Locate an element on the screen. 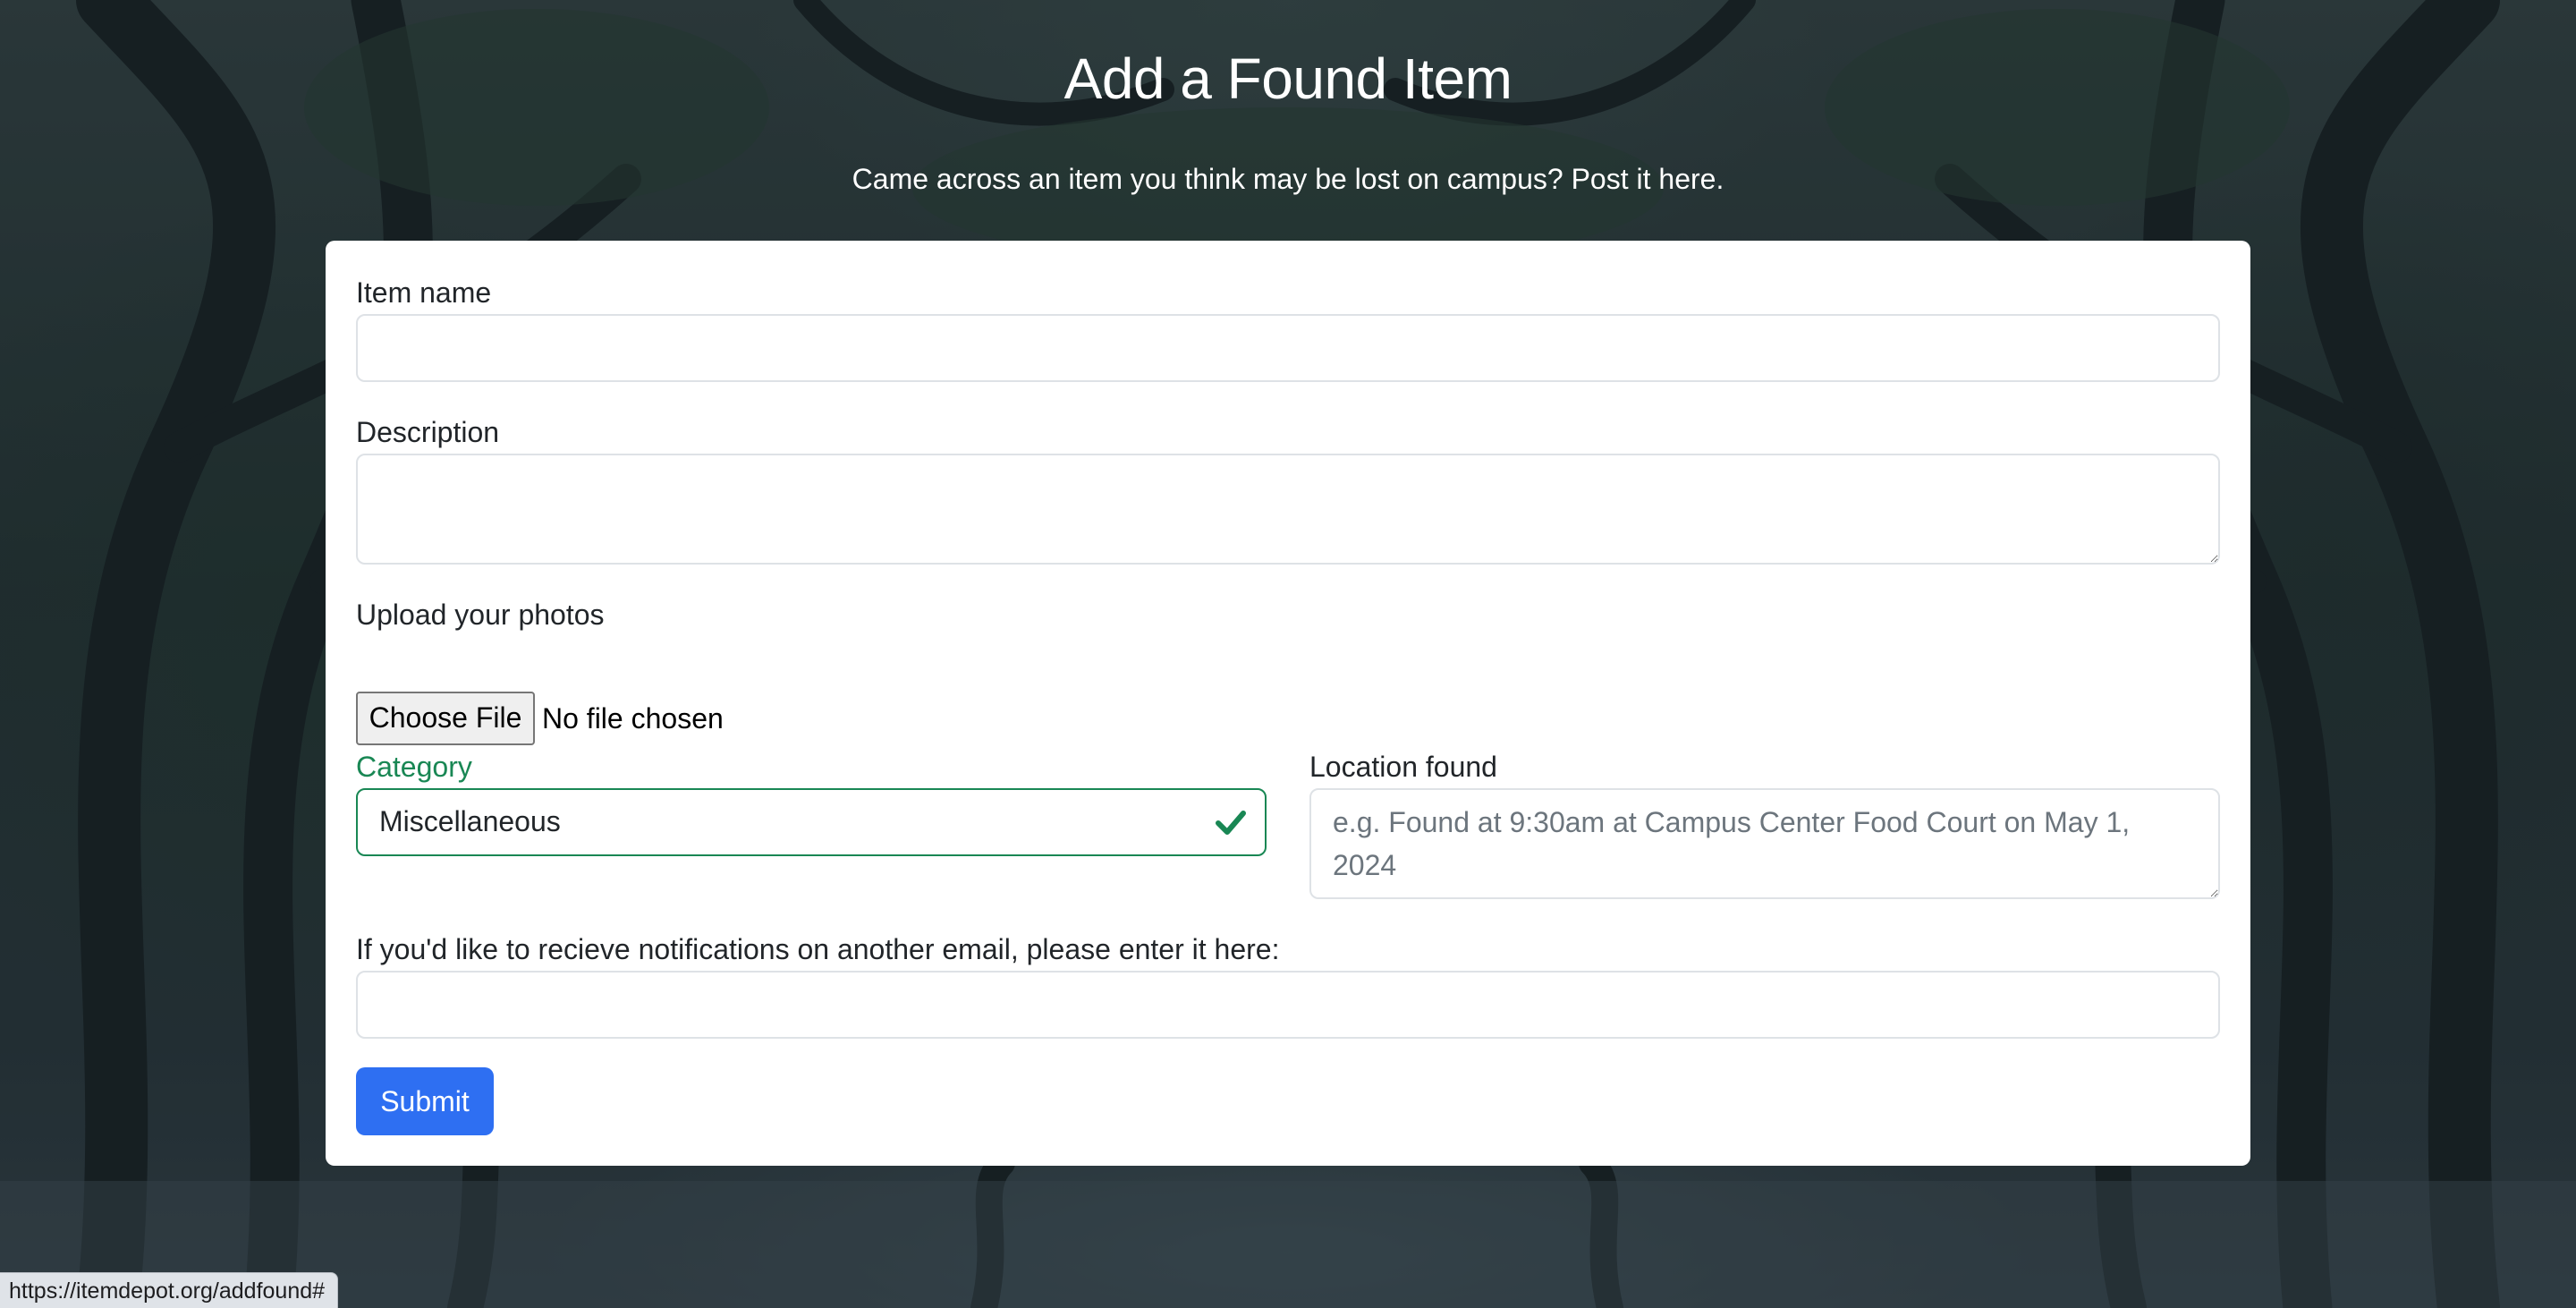  category-select: Miscellaneous is located at coordinates (811, 822).